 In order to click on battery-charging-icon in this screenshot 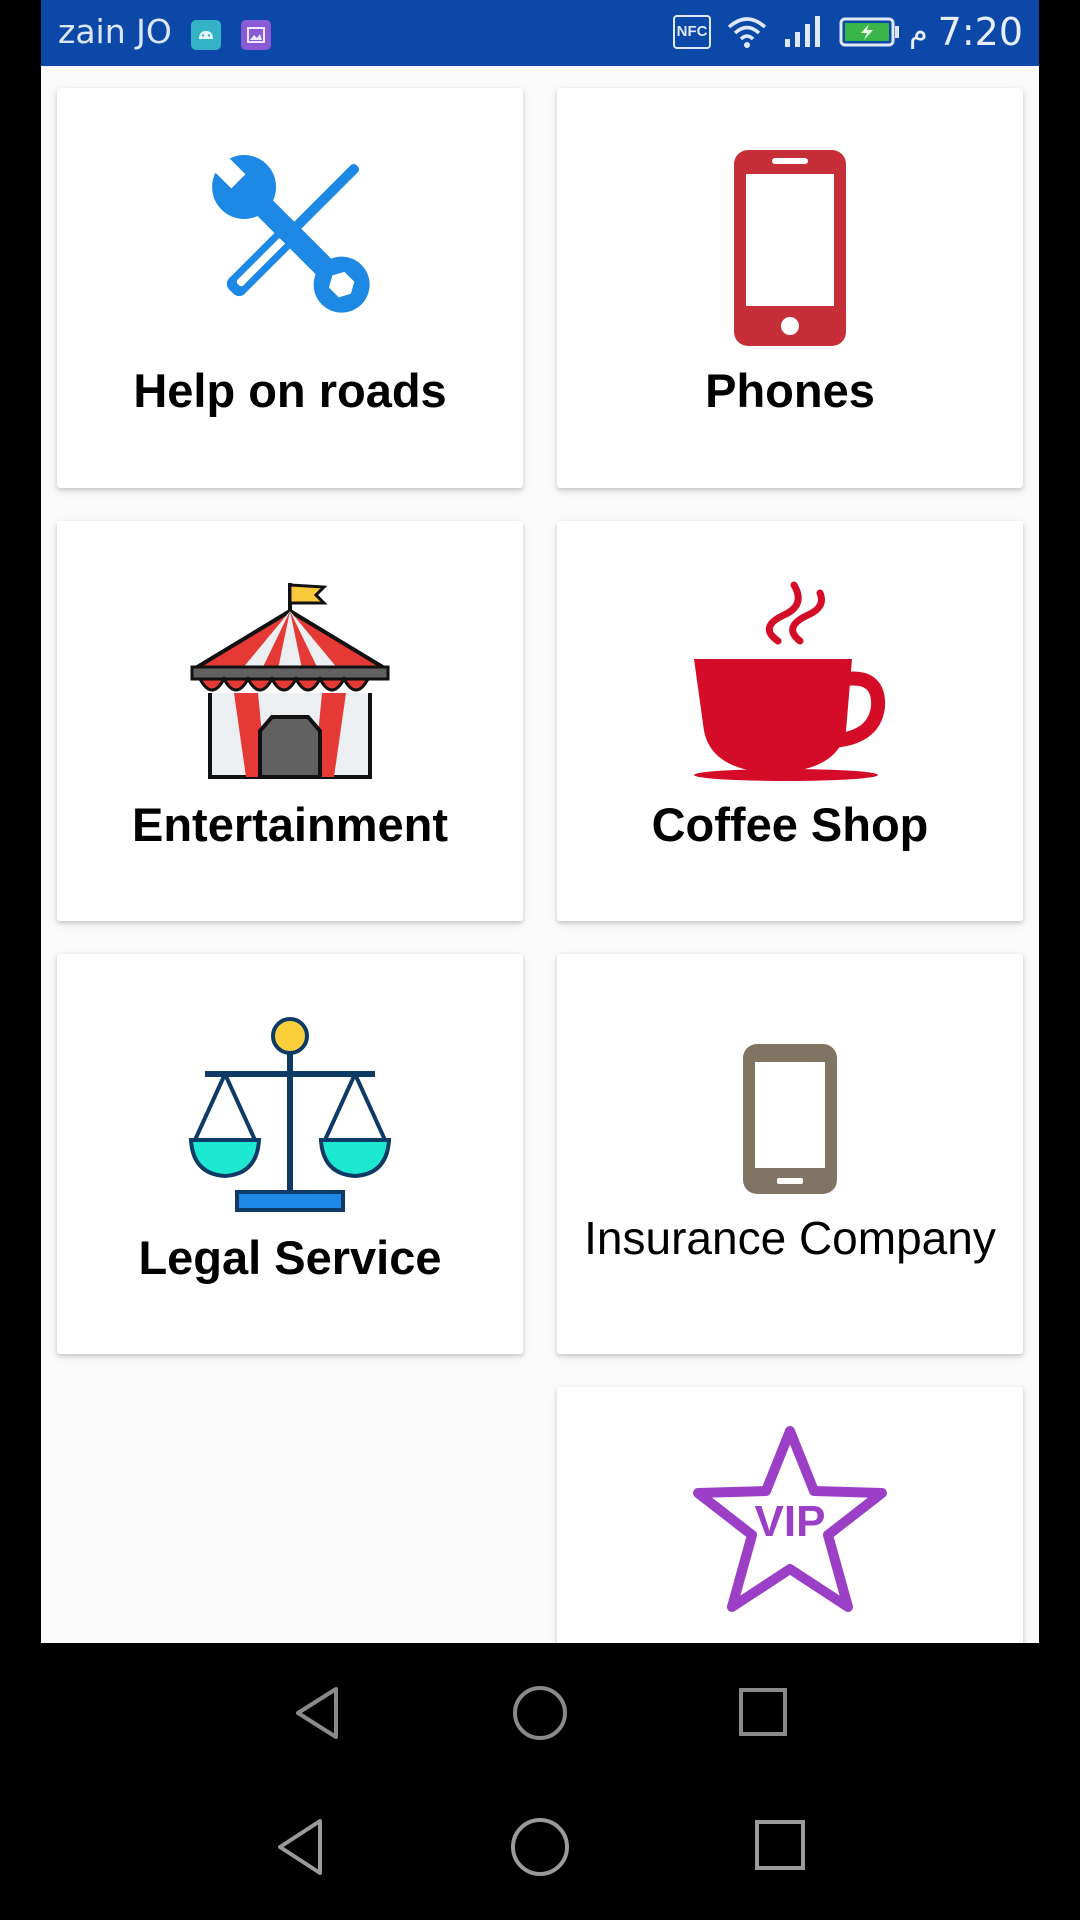, I will do `click(869, 32)`.